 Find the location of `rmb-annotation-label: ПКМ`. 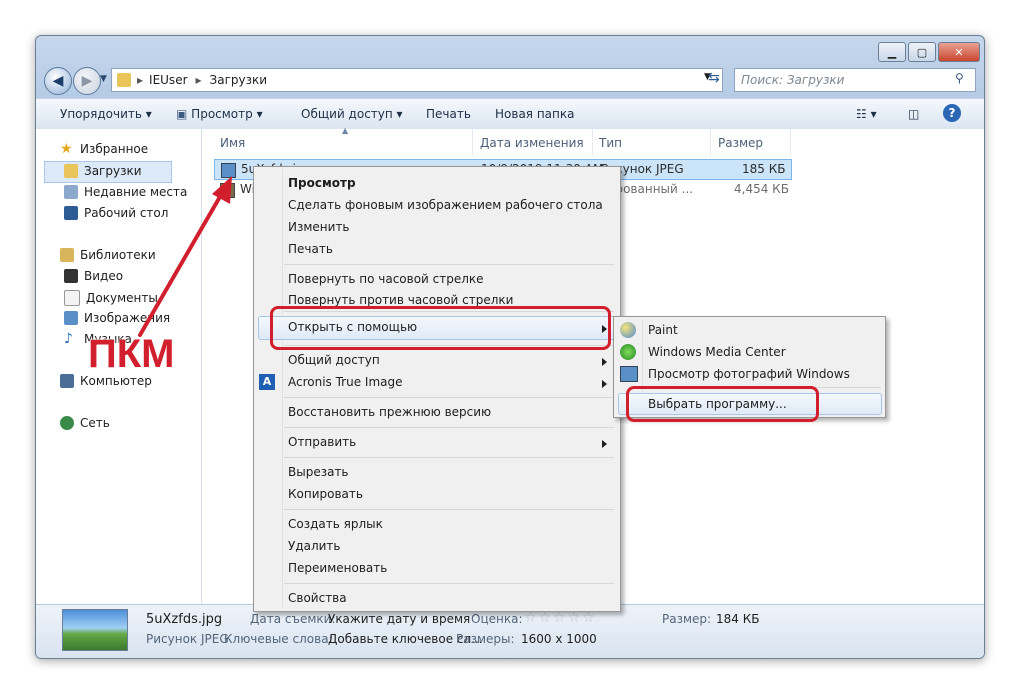

rmb-annotation-label: ПКМ is located at coordinates (131, 354).